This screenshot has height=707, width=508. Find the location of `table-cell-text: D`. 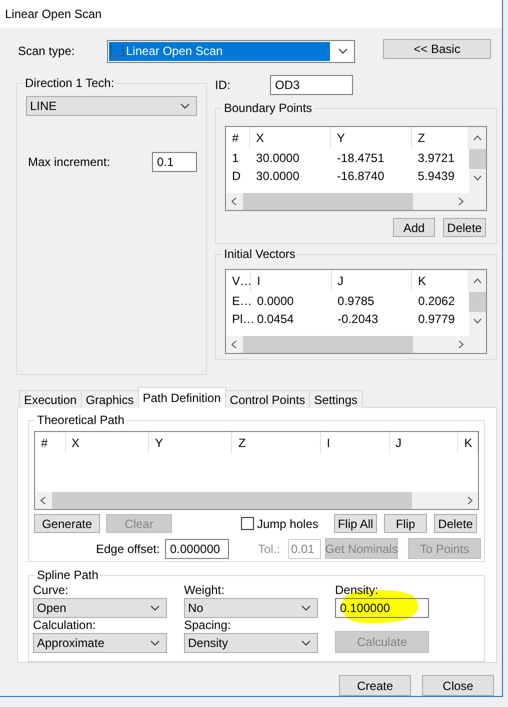

table-cell-text: D is located at coordinates (236, 176).